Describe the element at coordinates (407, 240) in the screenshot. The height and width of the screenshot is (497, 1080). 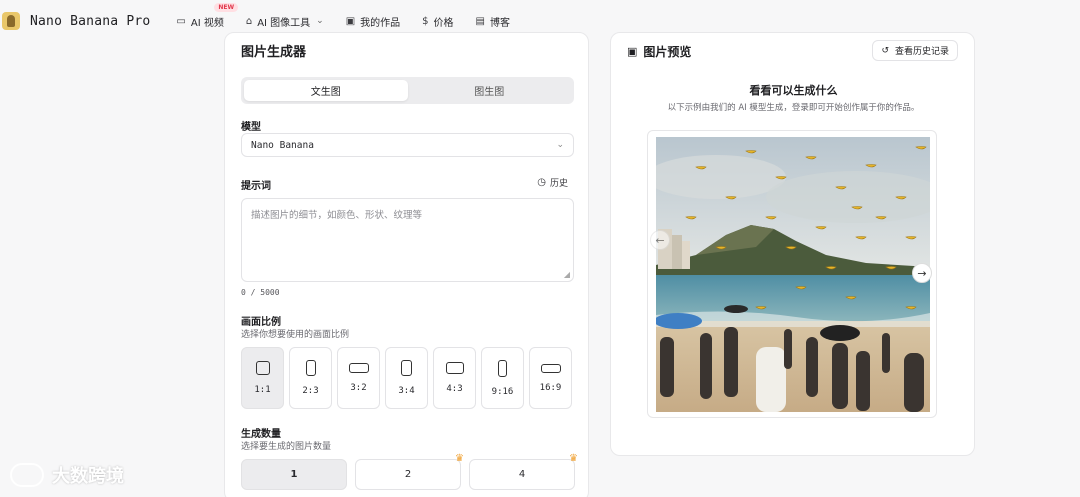
I see `prompt-input: 描述图片的细节，如颜色、形状、纹理等 ◢` at that location.